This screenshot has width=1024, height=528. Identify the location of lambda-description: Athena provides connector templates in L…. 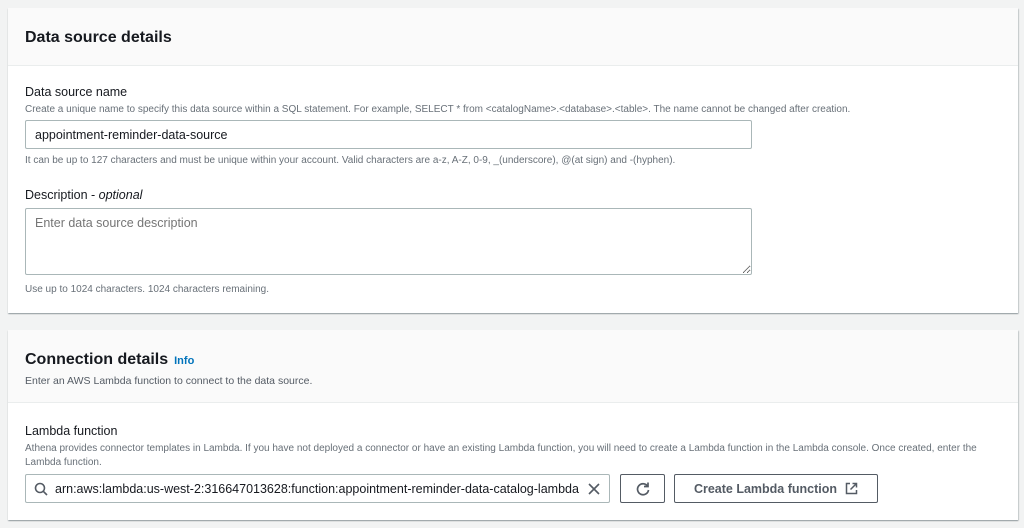
(501, 455).